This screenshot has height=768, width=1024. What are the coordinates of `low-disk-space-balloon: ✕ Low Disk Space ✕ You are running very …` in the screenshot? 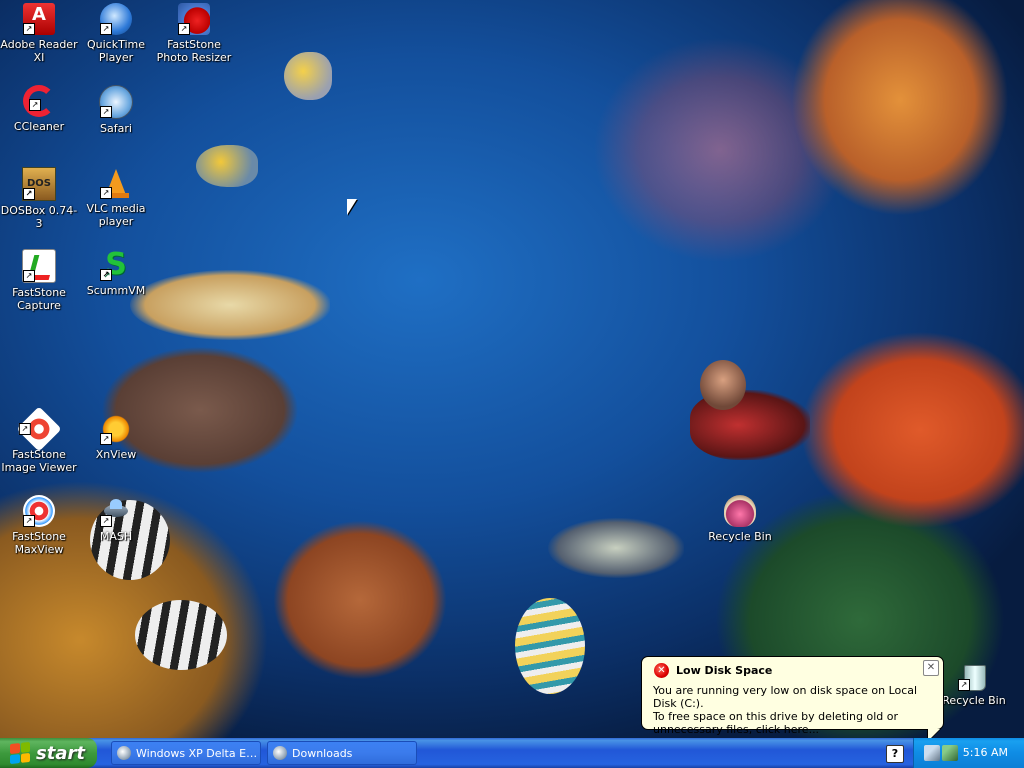 It's located at (792, 699).